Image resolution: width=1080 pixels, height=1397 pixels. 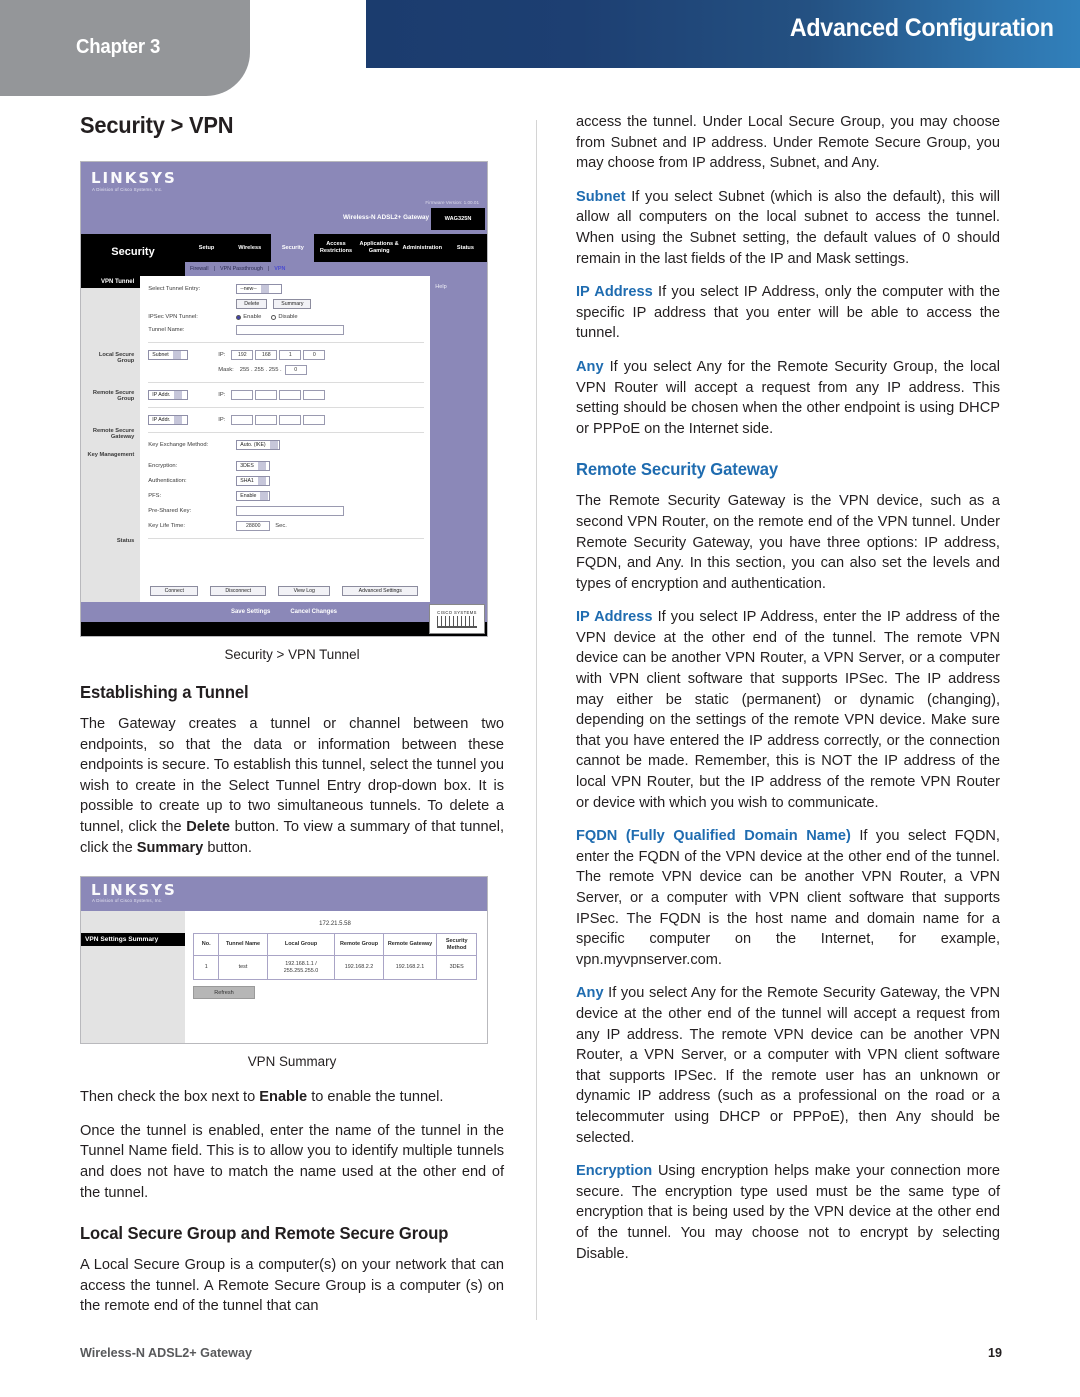 I want to click on tab-administration: Administration, so click(x=422, y=248).